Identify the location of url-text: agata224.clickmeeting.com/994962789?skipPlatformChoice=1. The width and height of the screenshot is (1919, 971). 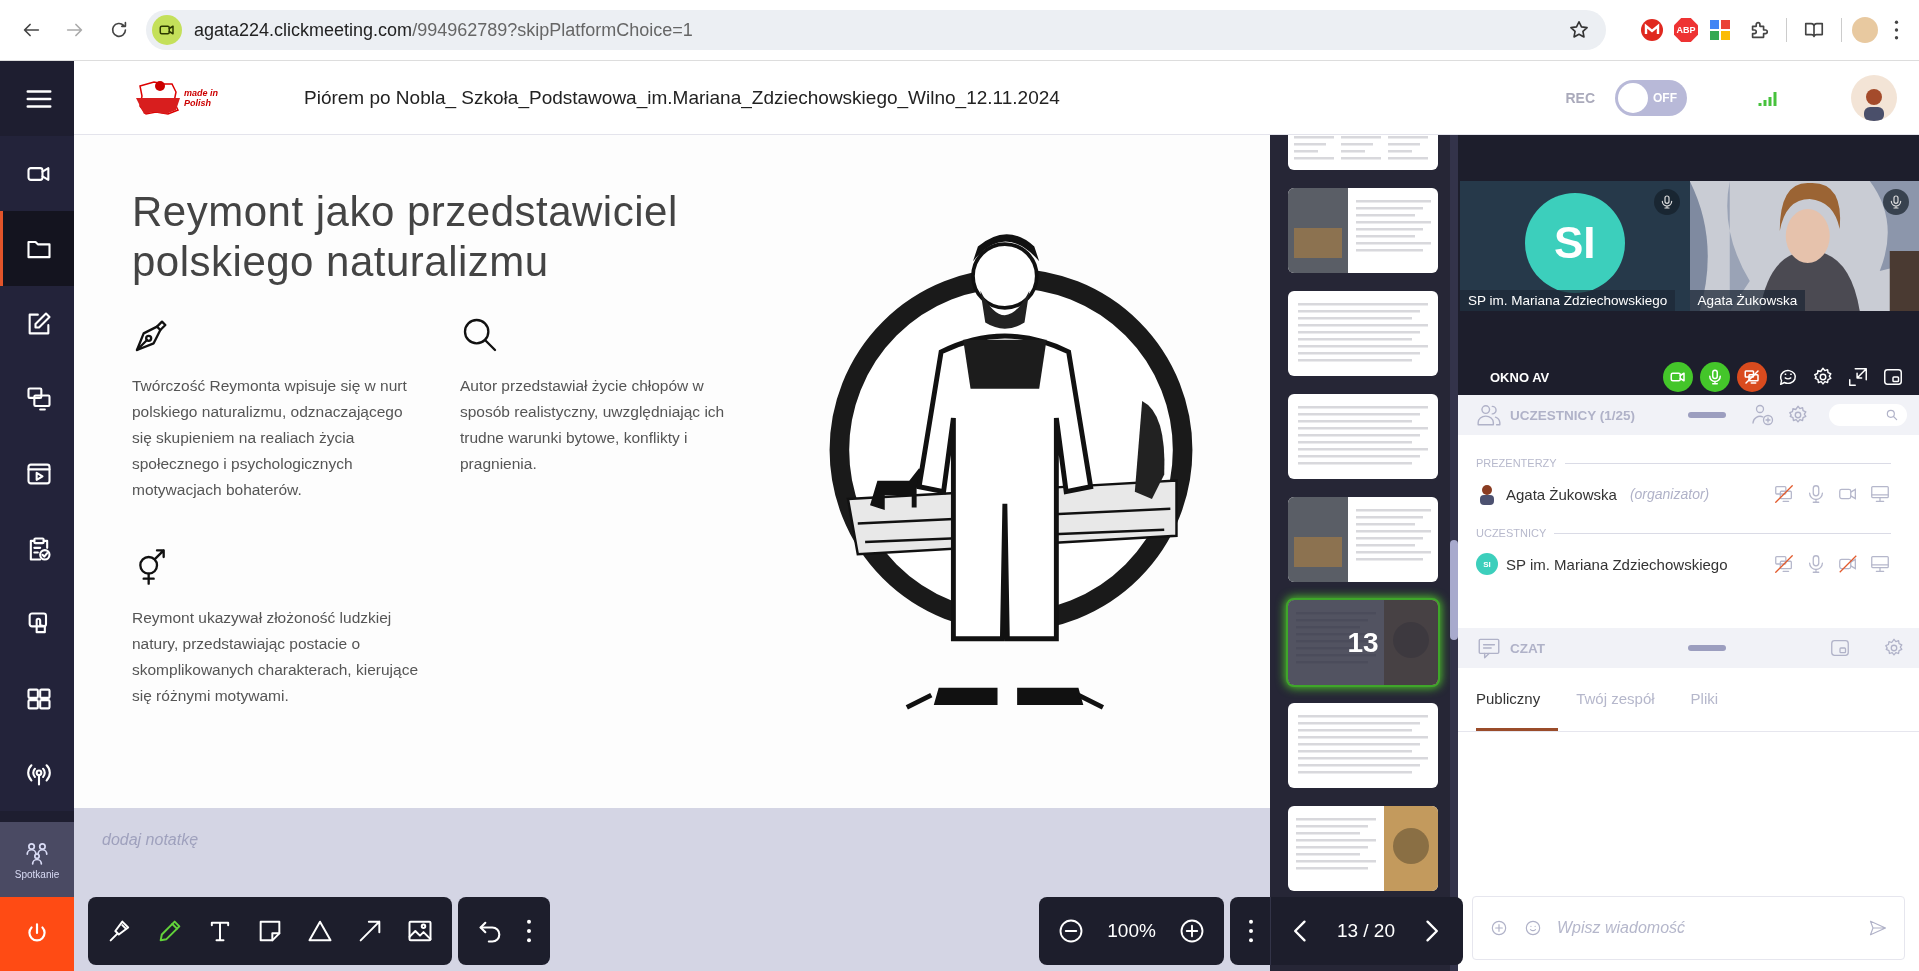
(444, 30).